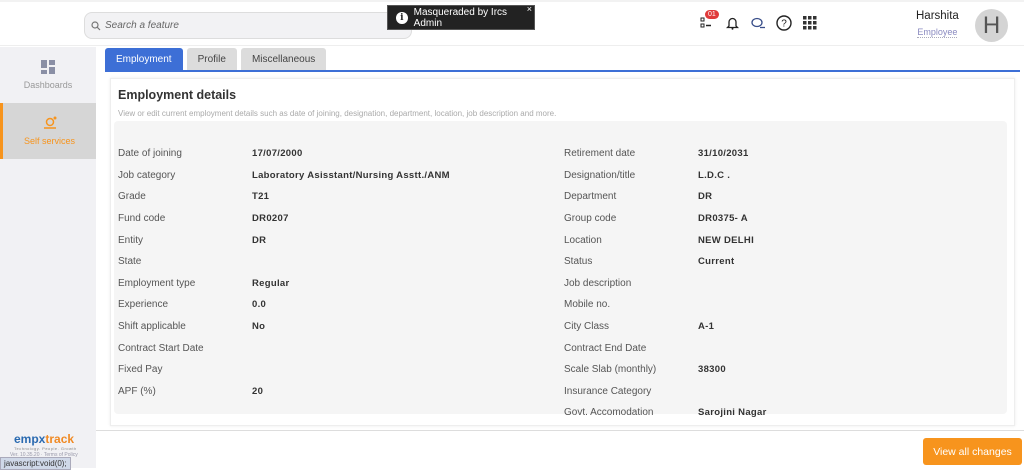 The width and height of the screenshot is (1024, 470). I want to click on user-role: Employee, so click(937, 32).